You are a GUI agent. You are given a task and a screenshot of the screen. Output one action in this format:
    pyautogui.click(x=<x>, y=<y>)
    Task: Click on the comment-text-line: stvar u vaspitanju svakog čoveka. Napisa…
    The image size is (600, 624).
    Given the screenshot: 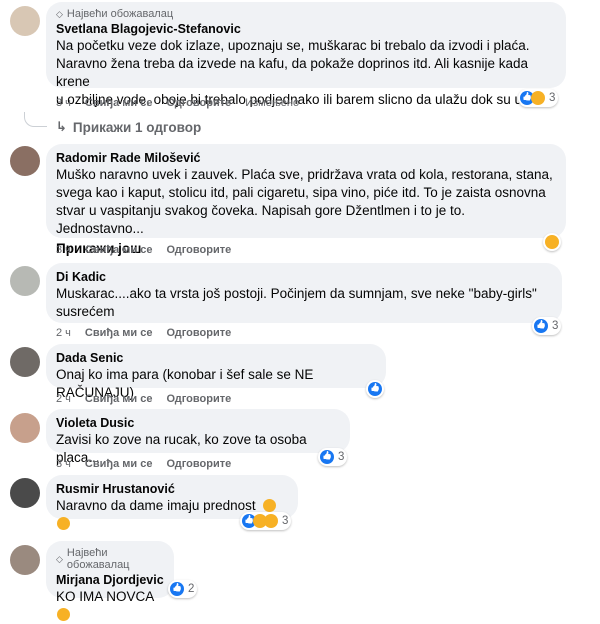 What is the action you would take?
    pyautogui.click(x=260, y=219)
    